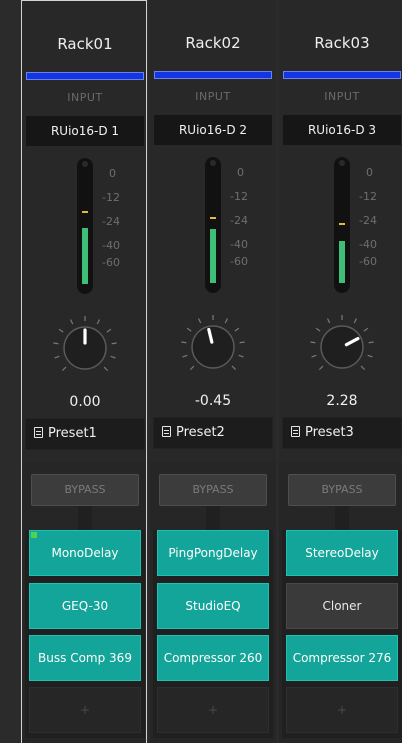 The width and height of the screenshot is (402, 743). What do you see at coordinates (342, 130) in the screenshot?
I see `input-source-selector: RUio16-D 3` at bounding box center [342, 130].